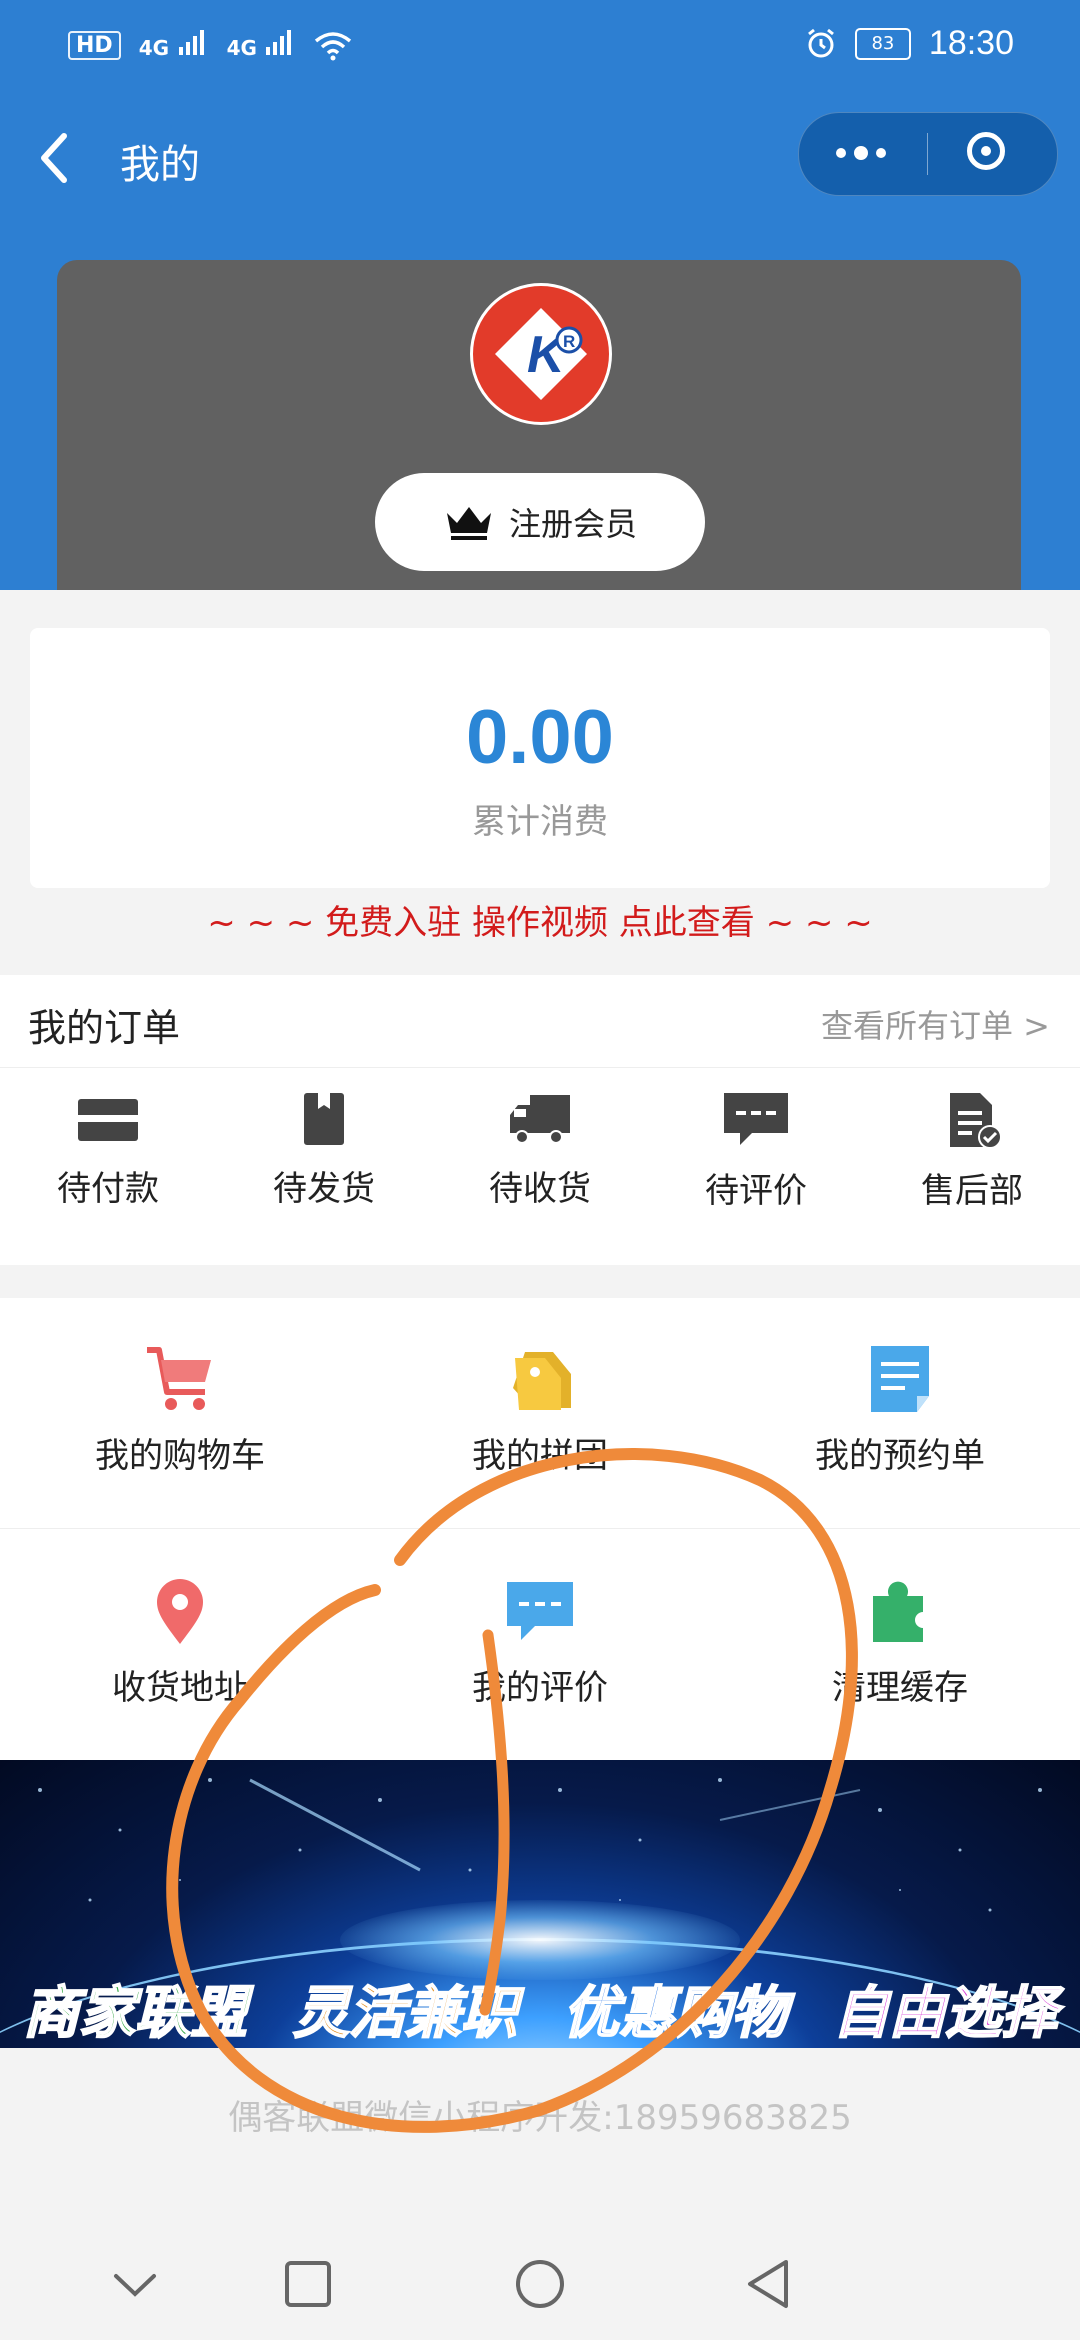 The image size is (1080, 2340). What do you see at coordinates (308, 2284) in the screenshot?
I see `recents-button` at bounding box center [308, 2284].